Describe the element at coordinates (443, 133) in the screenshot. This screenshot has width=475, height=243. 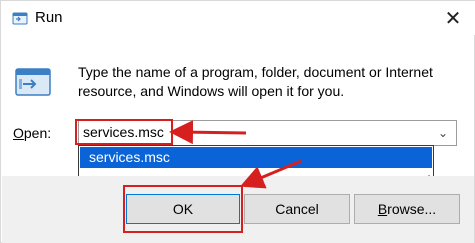
I see `chevron-down-icon: ⌄` at that location.